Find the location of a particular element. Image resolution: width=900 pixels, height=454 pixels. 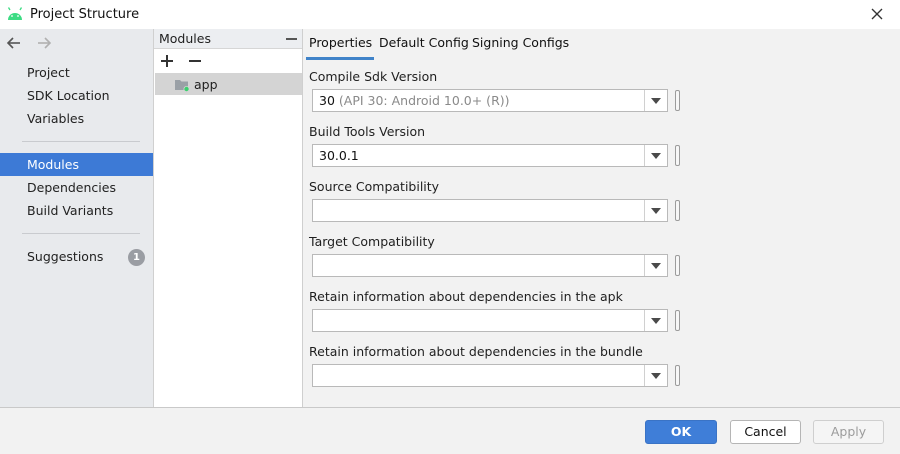

module-list-item: app is located at coordinates (228, 84).